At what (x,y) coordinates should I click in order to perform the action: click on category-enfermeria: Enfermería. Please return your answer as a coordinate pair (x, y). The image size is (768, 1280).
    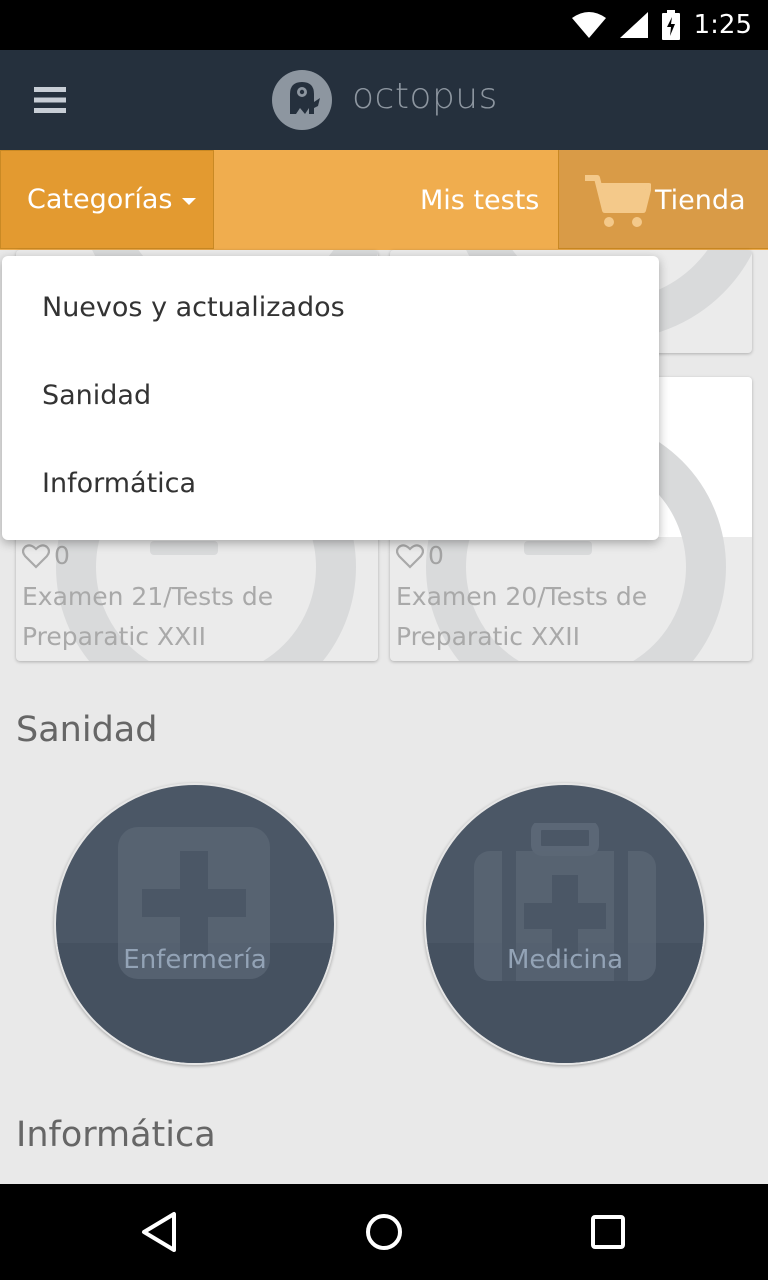
    Looking at the image, I should click on (195, 924).